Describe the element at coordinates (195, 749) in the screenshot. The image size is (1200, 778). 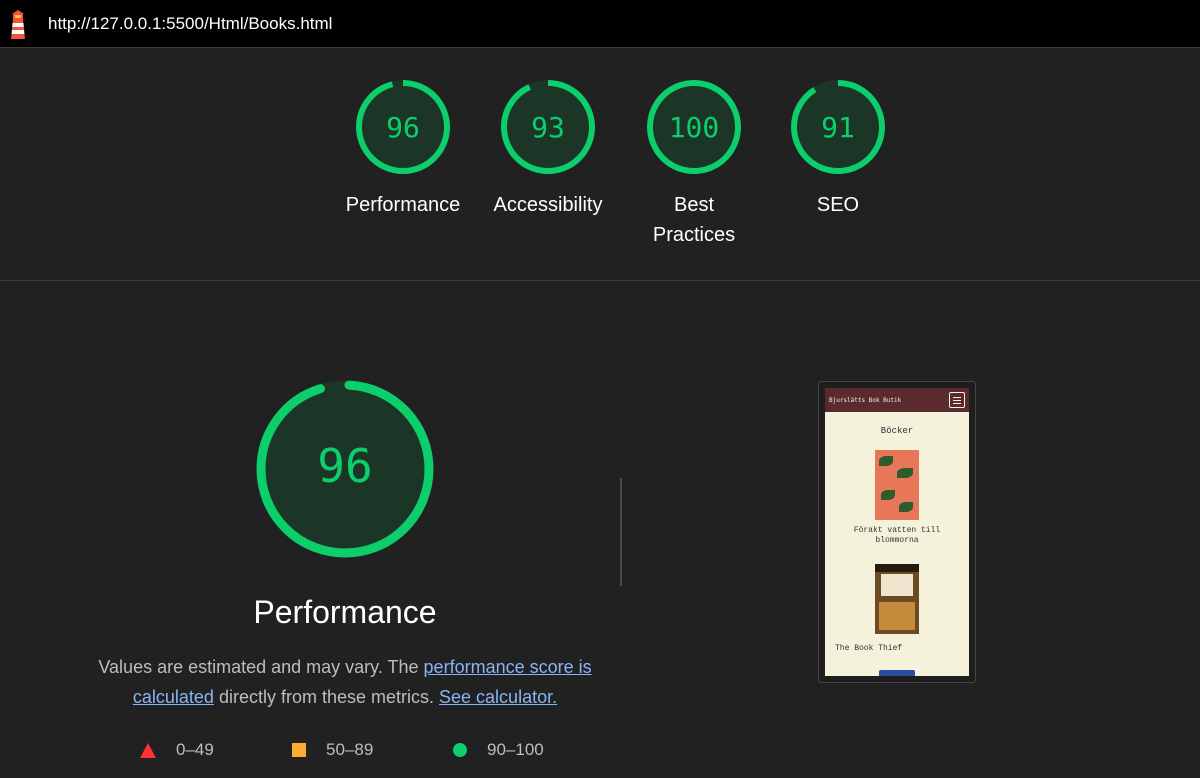
I see `legend-fail-label: 0–49` at that location.